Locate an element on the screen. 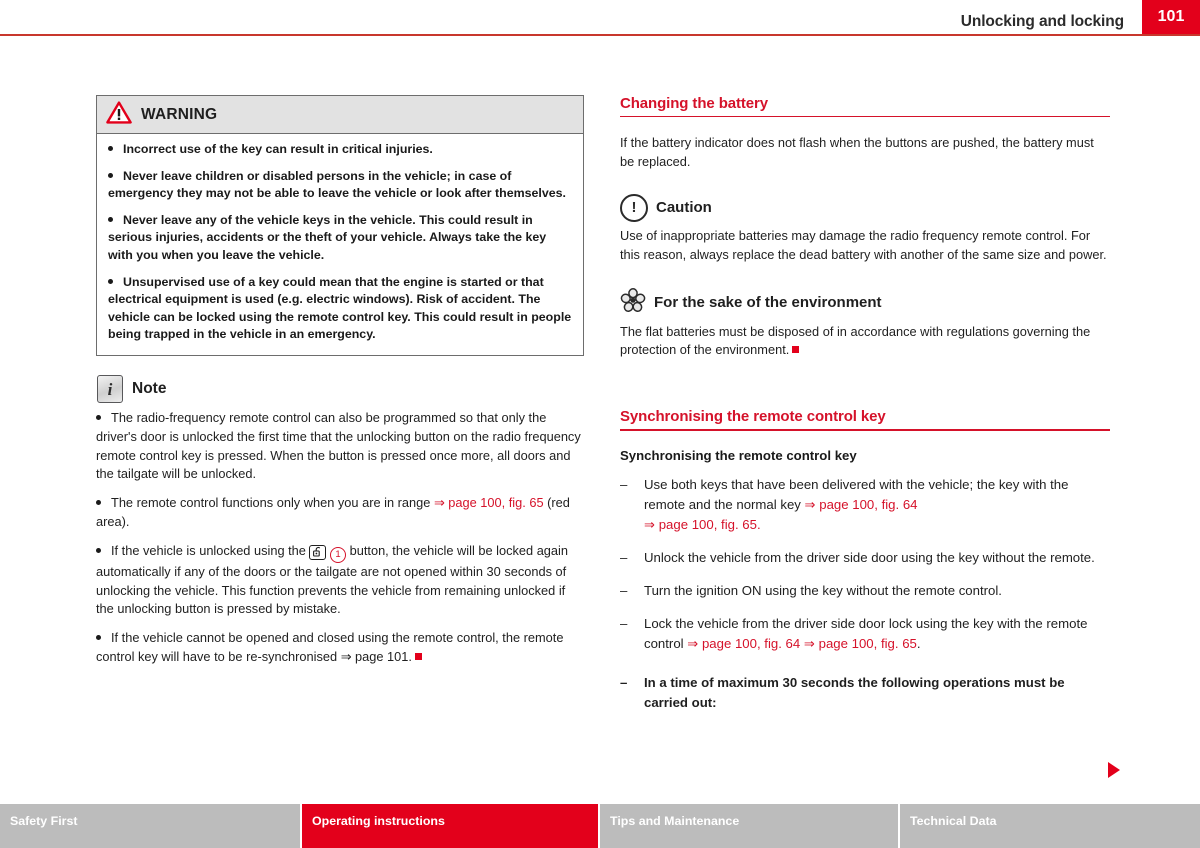  footer-tab-safety-first: Safety First is located at coordinates (151, 826).